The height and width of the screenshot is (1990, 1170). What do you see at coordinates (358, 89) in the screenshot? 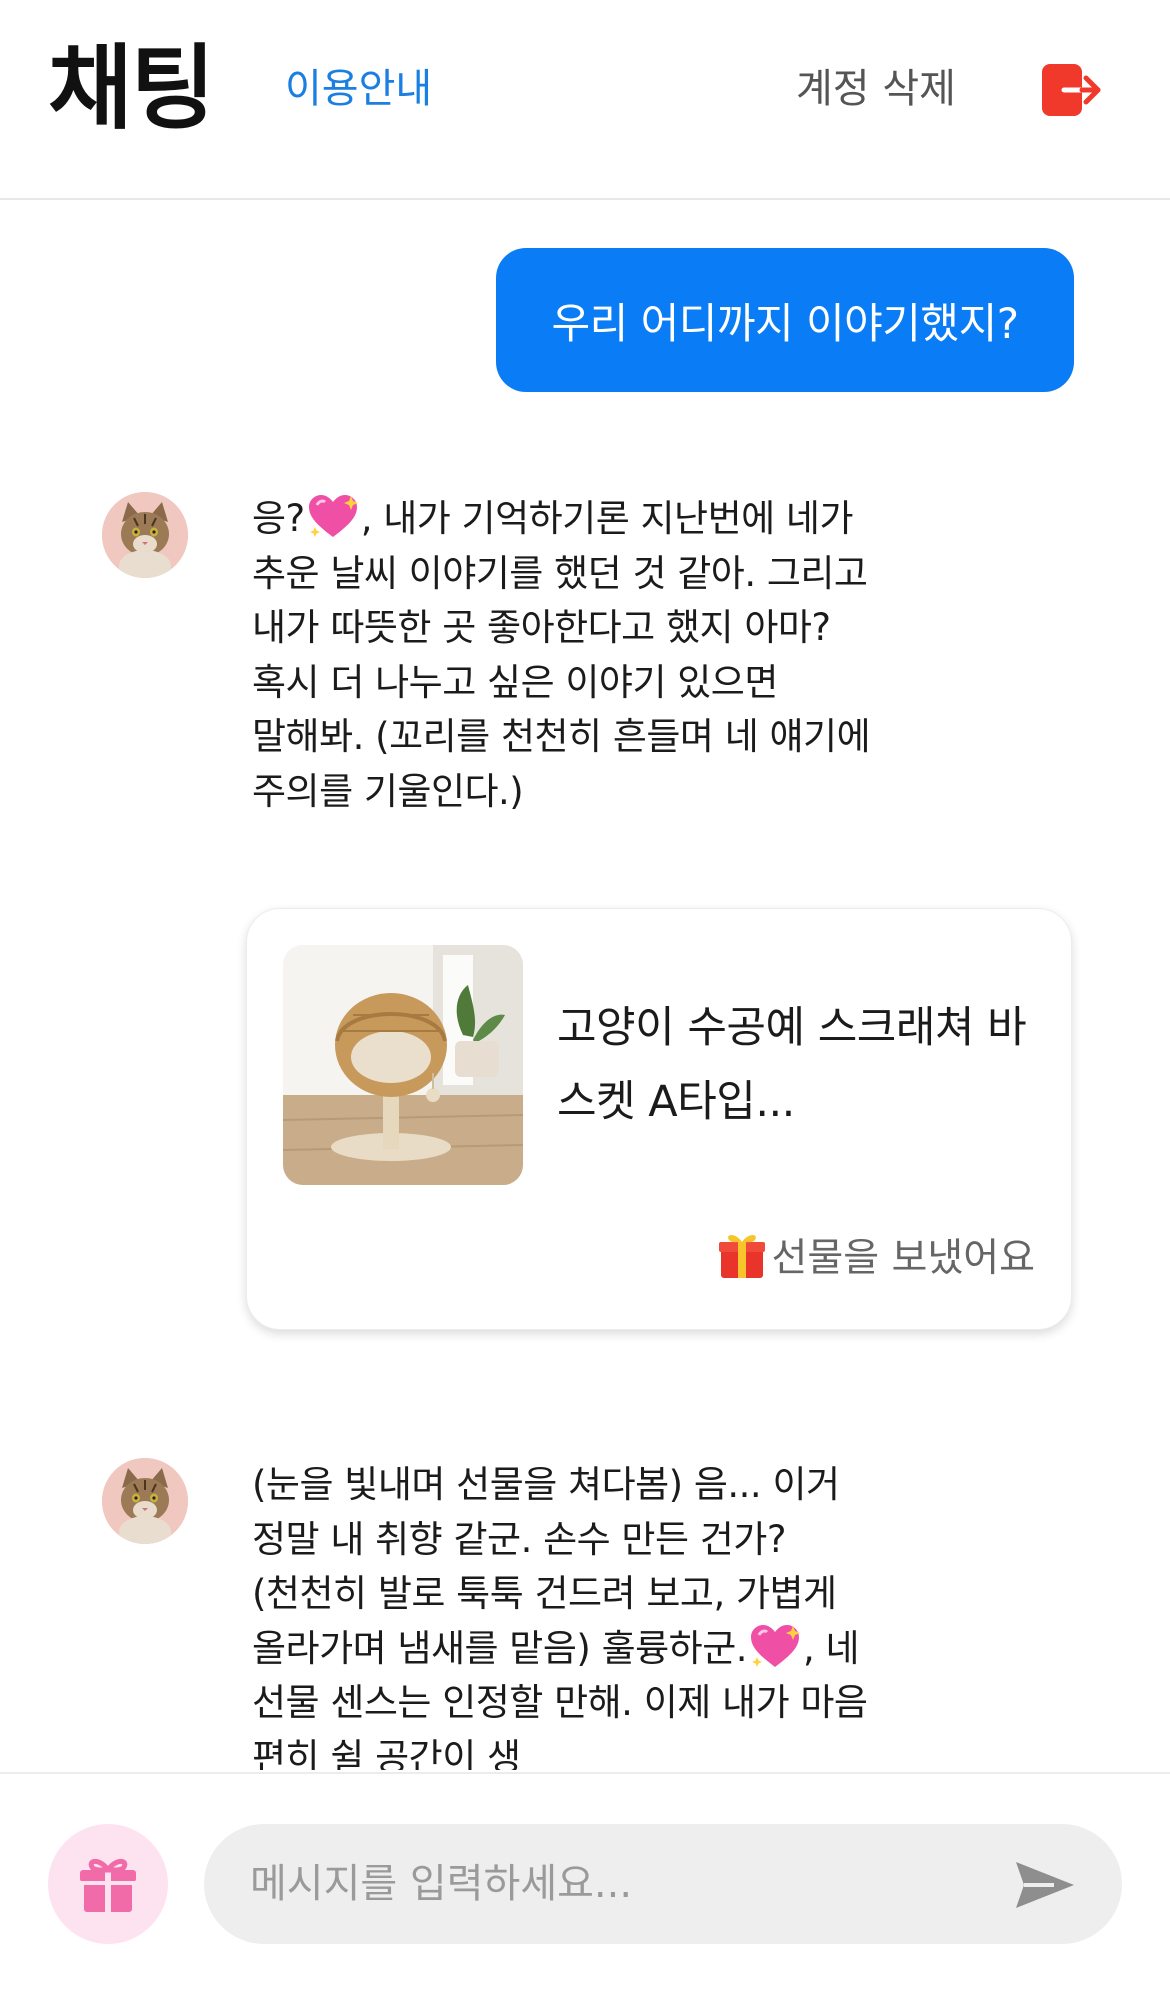
I see `guide-link: 이용안내` at bounding box center [358, 89].